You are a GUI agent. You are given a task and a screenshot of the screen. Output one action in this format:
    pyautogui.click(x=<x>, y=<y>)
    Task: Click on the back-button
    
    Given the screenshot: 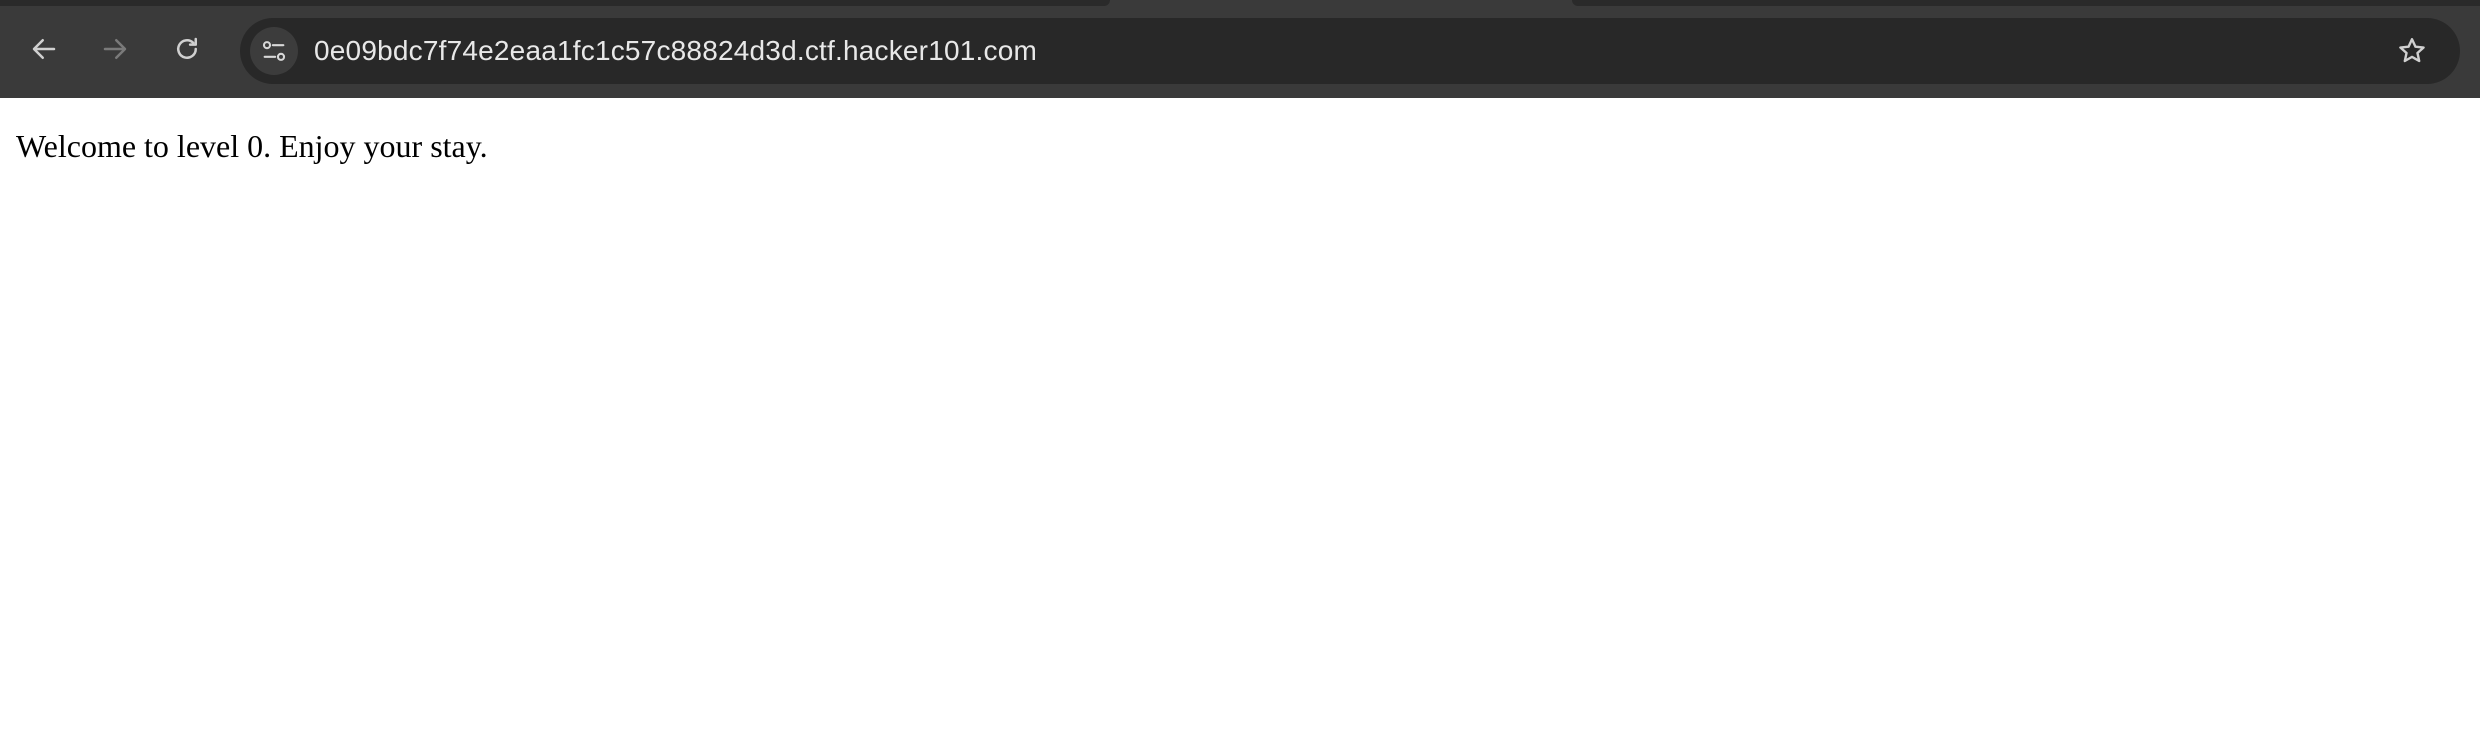 What is the action you would take?
    pyautogui.click(x=44, y=49)
    